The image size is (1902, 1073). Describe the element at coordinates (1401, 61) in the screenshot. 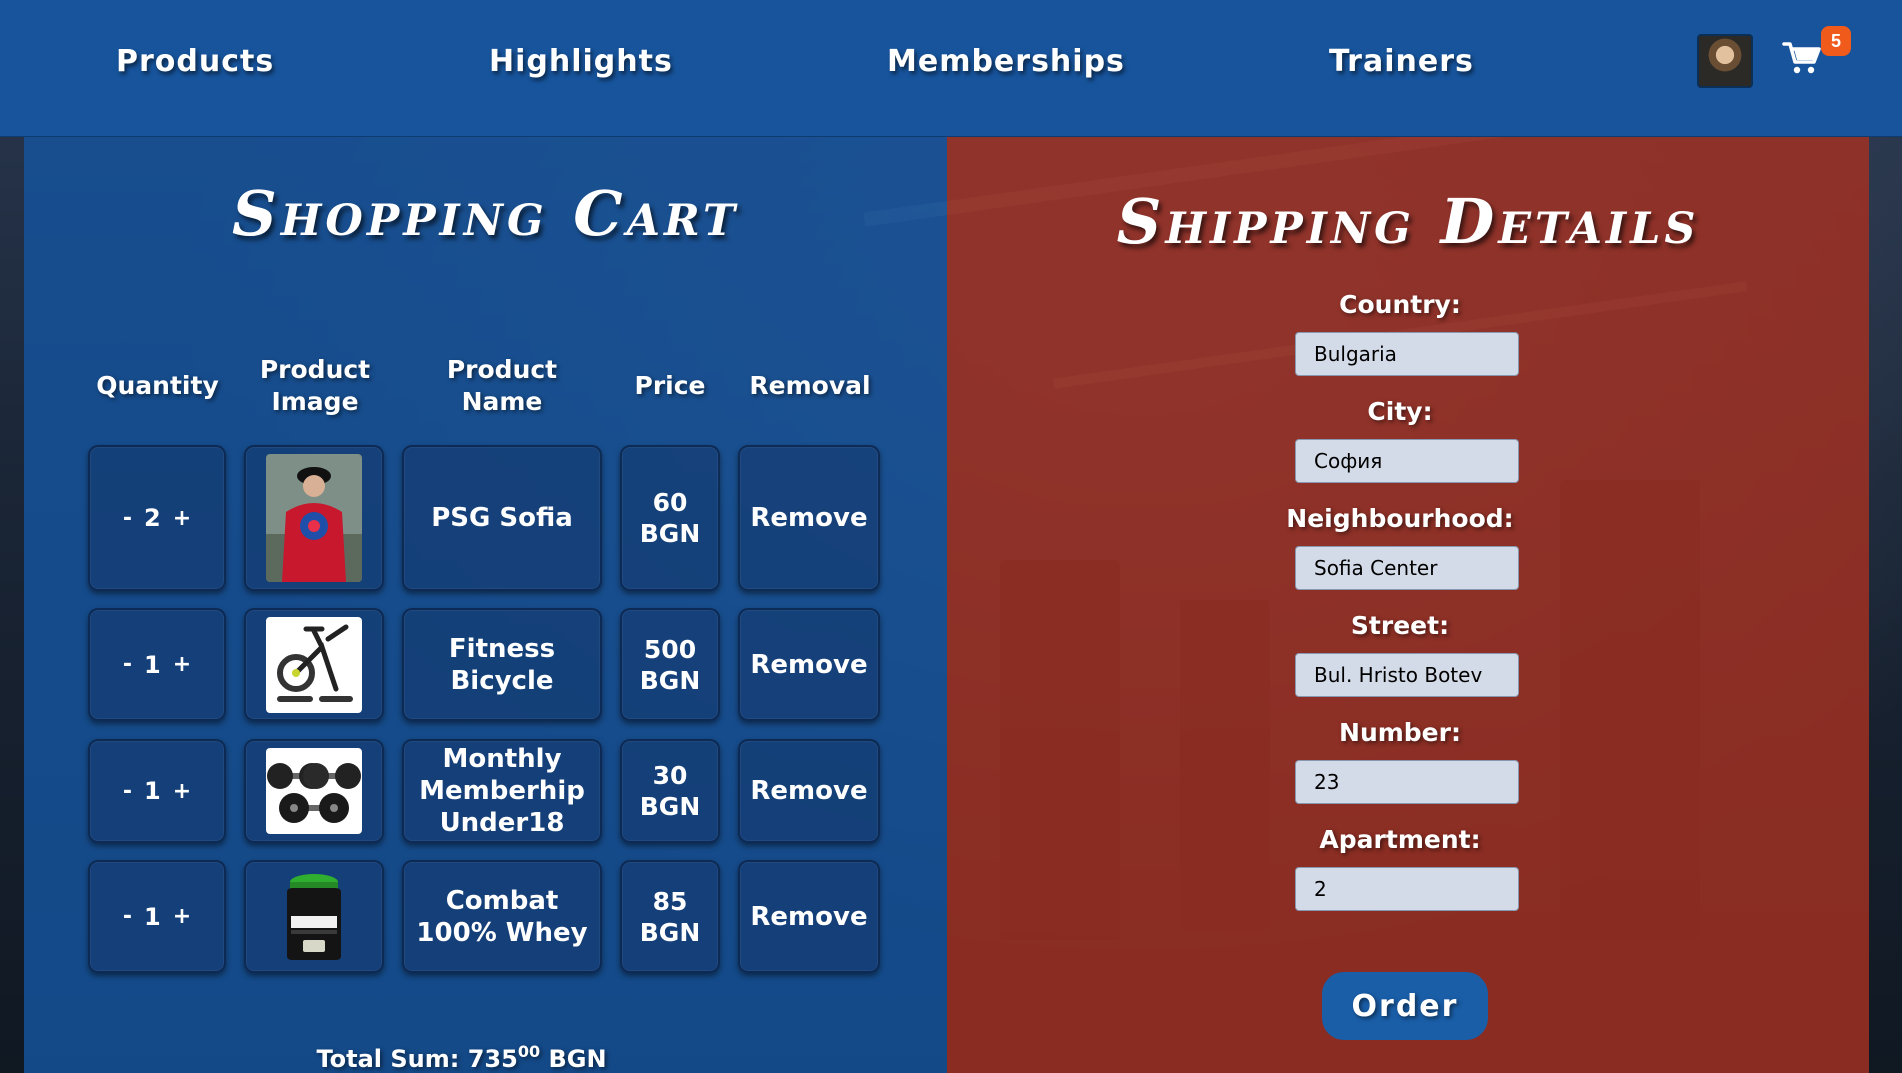

I see `nav-trainers-link: Trainers` at that location.